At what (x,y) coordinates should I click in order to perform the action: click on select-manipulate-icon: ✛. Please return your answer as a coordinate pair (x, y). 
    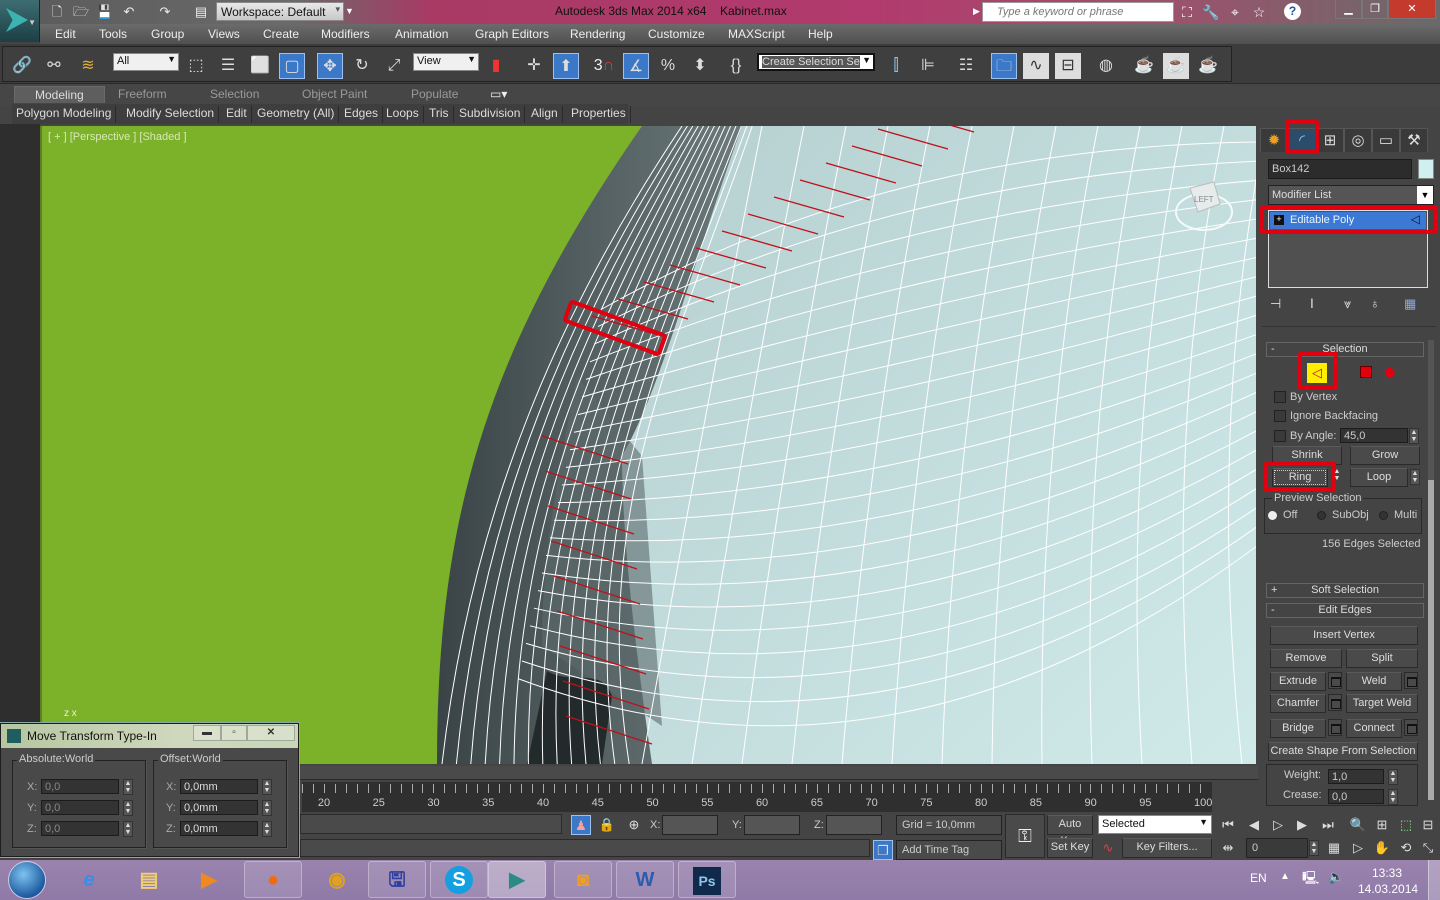
    Looking at the image, I should click on (534, 66).